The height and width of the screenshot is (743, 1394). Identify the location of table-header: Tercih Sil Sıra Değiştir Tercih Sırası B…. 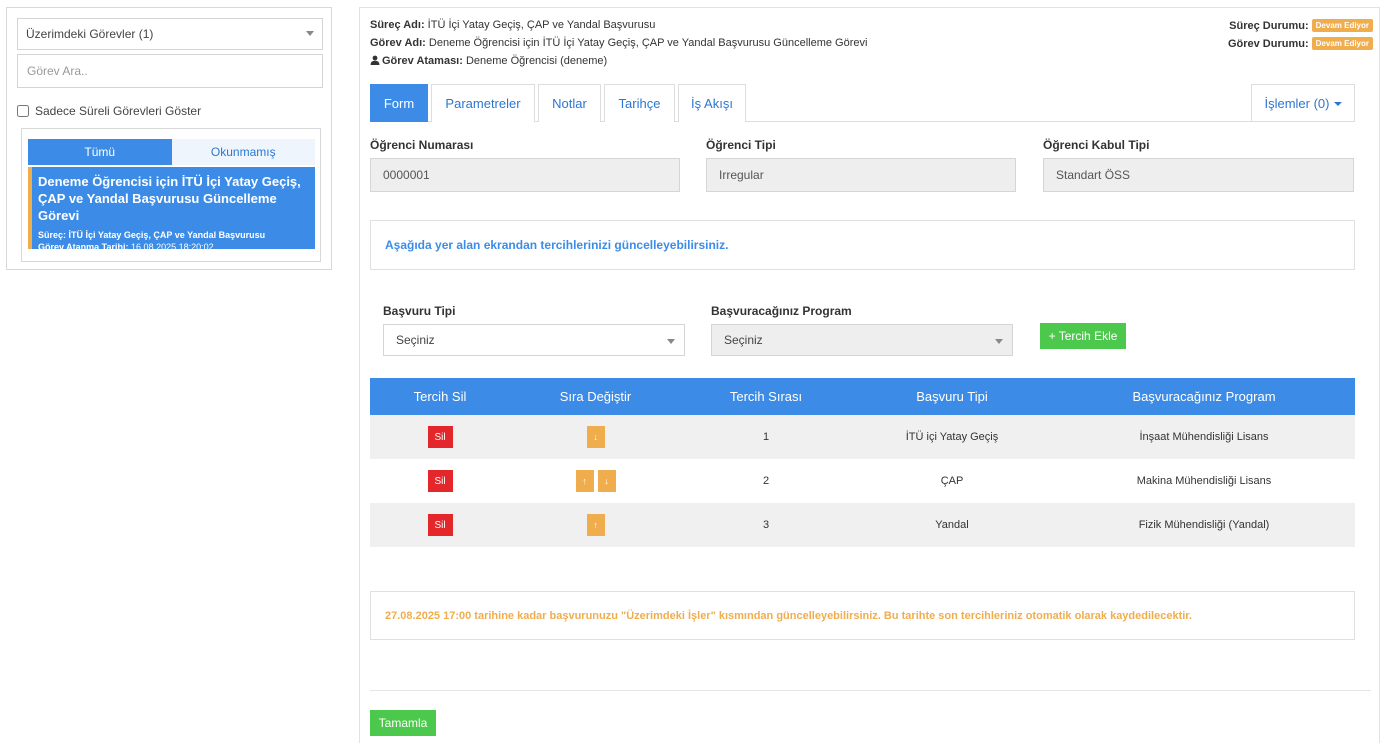
(862, 396).